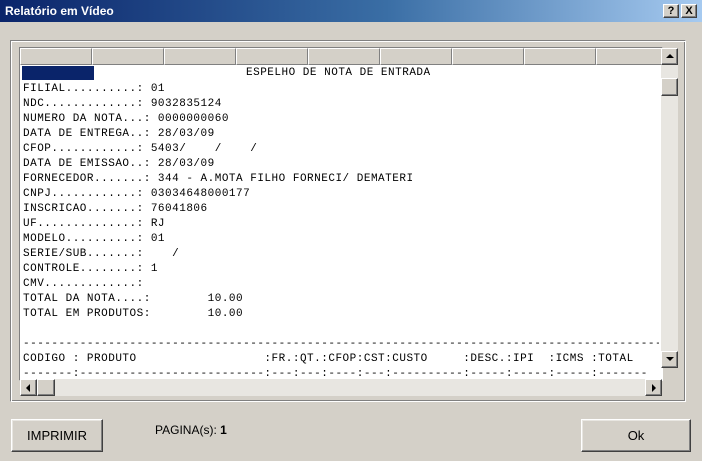  What do you see at coordinates (58, 73) in the screenshot?
I see `selected-cell` at bounding box center [58, 73].